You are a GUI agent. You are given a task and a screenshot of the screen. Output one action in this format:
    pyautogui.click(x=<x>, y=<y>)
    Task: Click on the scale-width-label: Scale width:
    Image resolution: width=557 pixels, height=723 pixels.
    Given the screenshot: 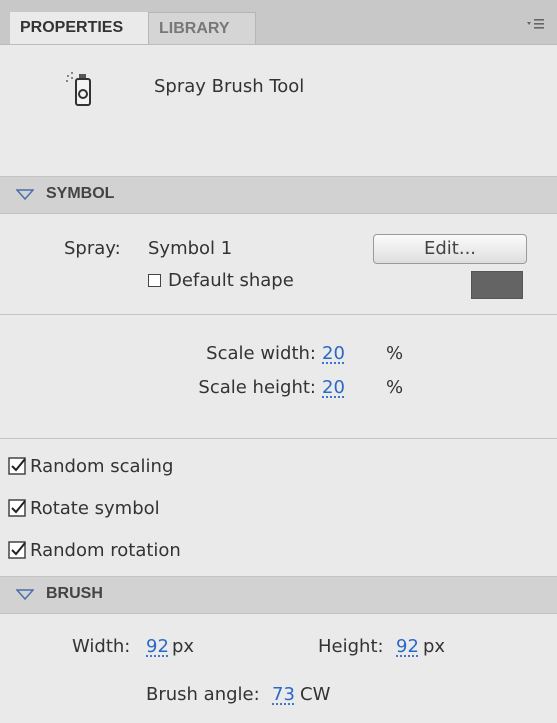 What is the action you would take?
    pyautogui.click(x=261, y=353)
    